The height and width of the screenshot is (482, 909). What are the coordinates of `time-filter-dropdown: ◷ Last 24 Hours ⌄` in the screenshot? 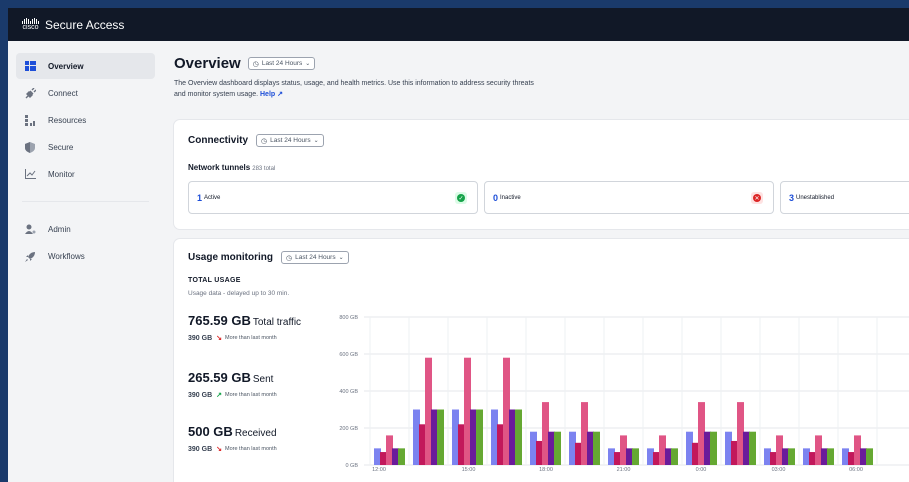 It's located at (281, 63).